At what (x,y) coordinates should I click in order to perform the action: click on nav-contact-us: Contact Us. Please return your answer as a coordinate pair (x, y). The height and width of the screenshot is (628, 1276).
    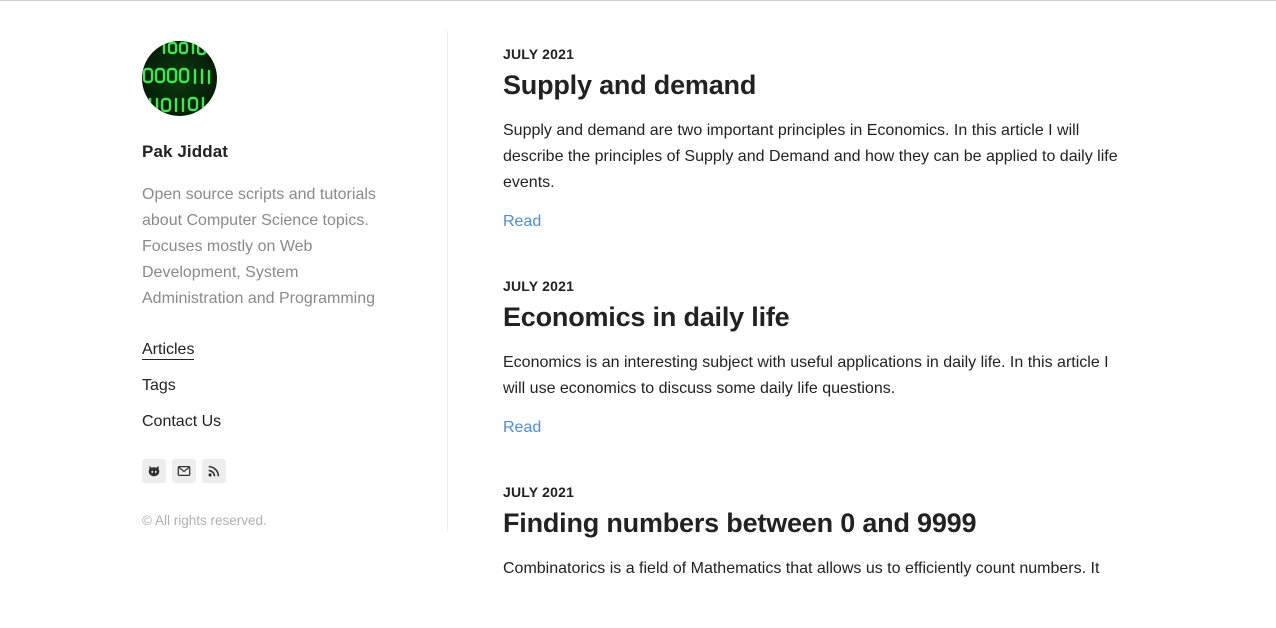
    Looking at the image, I should click on (272, 431).